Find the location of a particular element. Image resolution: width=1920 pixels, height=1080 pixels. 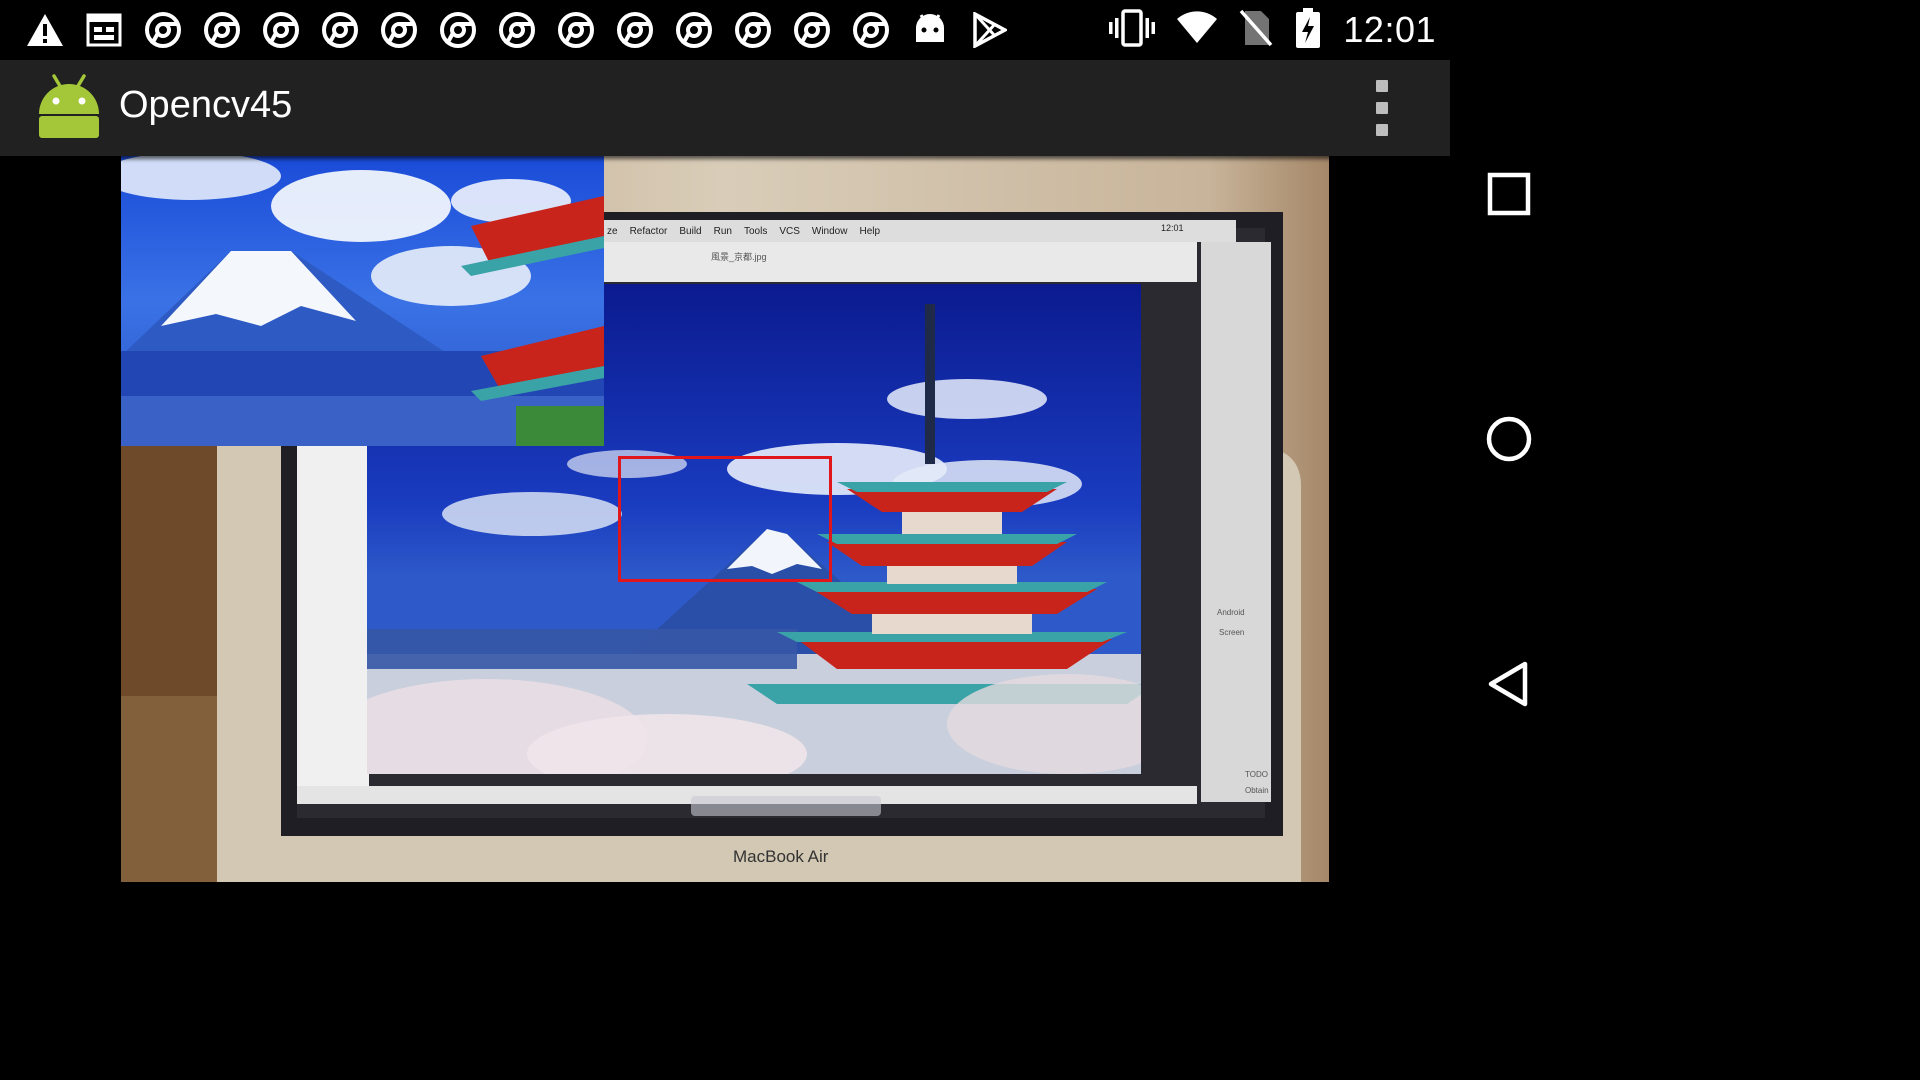

ide-side-label: Screen is located at coordinates (1232, 632).